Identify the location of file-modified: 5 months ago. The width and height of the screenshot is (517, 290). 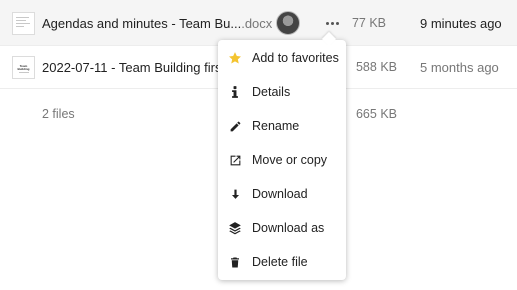
(459, 67).